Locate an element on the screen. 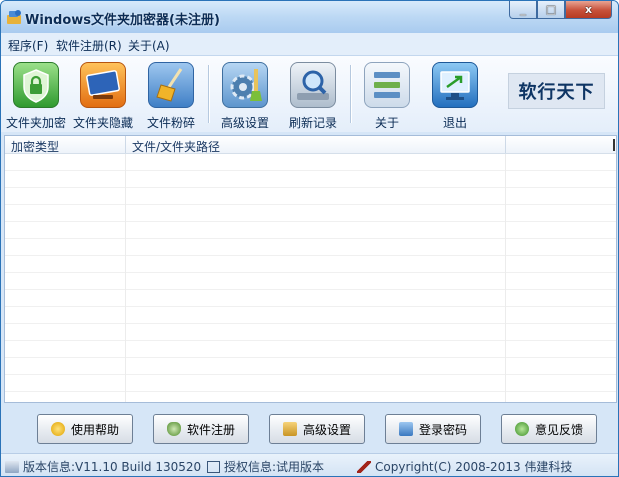 This screenshot has height=477, width=619. toolbar-file-shred: 文件粉碎 is located at coordinates (171, 96).